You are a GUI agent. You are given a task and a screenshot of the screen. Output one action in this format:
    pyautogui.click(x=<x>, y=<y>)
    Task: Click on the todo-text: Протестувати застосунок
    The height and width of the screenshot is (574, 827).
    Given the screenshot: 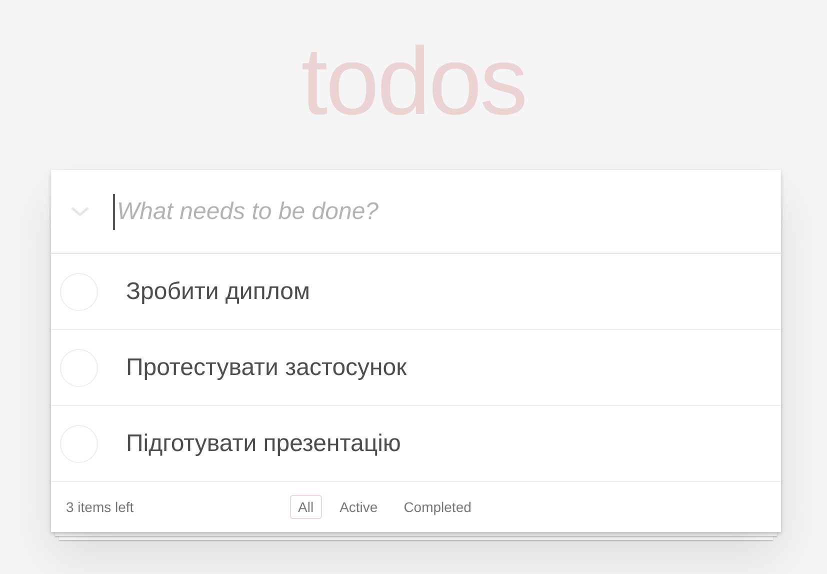 What is the action you would take?
    pyautogui.click(x=266, y=368)
    